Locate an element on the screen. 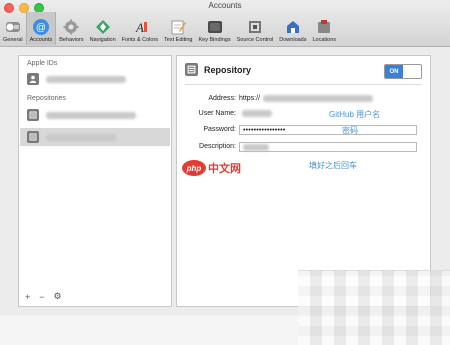 The width and height of the screenshot is (450, 345). apple-id-redacted is located at coordinates (86, 79).